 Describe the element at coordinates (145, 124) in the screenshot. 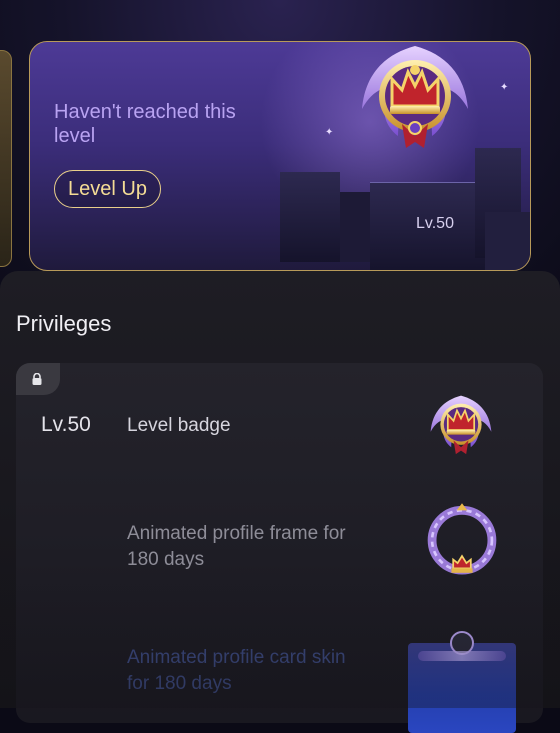

I see `level-status-text: Haven't reached this level` at that location.